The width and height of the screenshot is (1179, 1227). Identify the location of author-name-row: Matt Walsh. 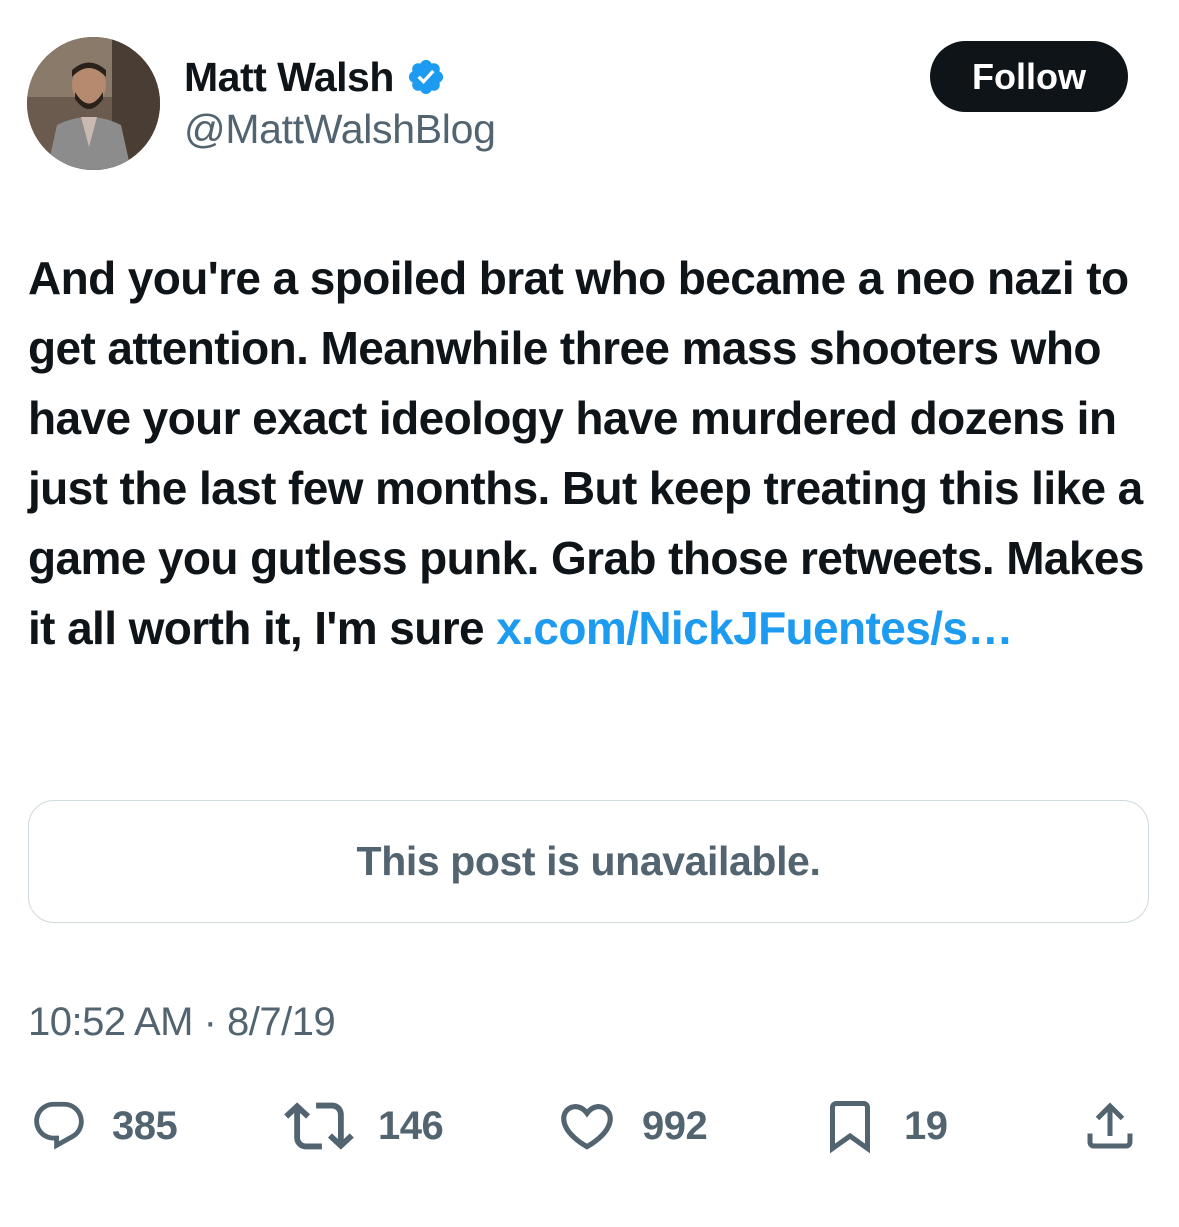
(315, 77).